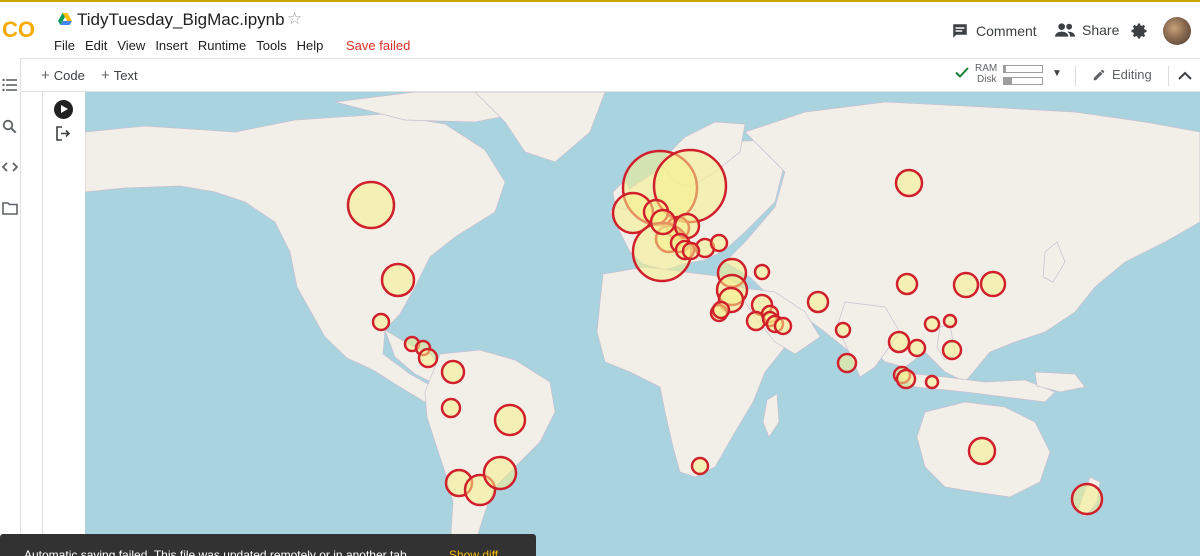  I want to click on land-greenland, so click(540, 127).